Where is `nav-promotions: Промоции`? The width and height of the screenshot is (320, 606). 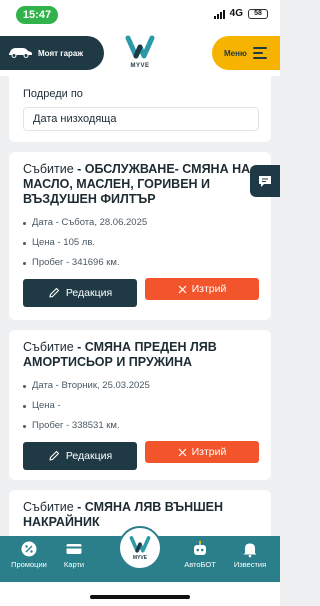 nav-promotions: Промоции is located at coordinates (29, 554).